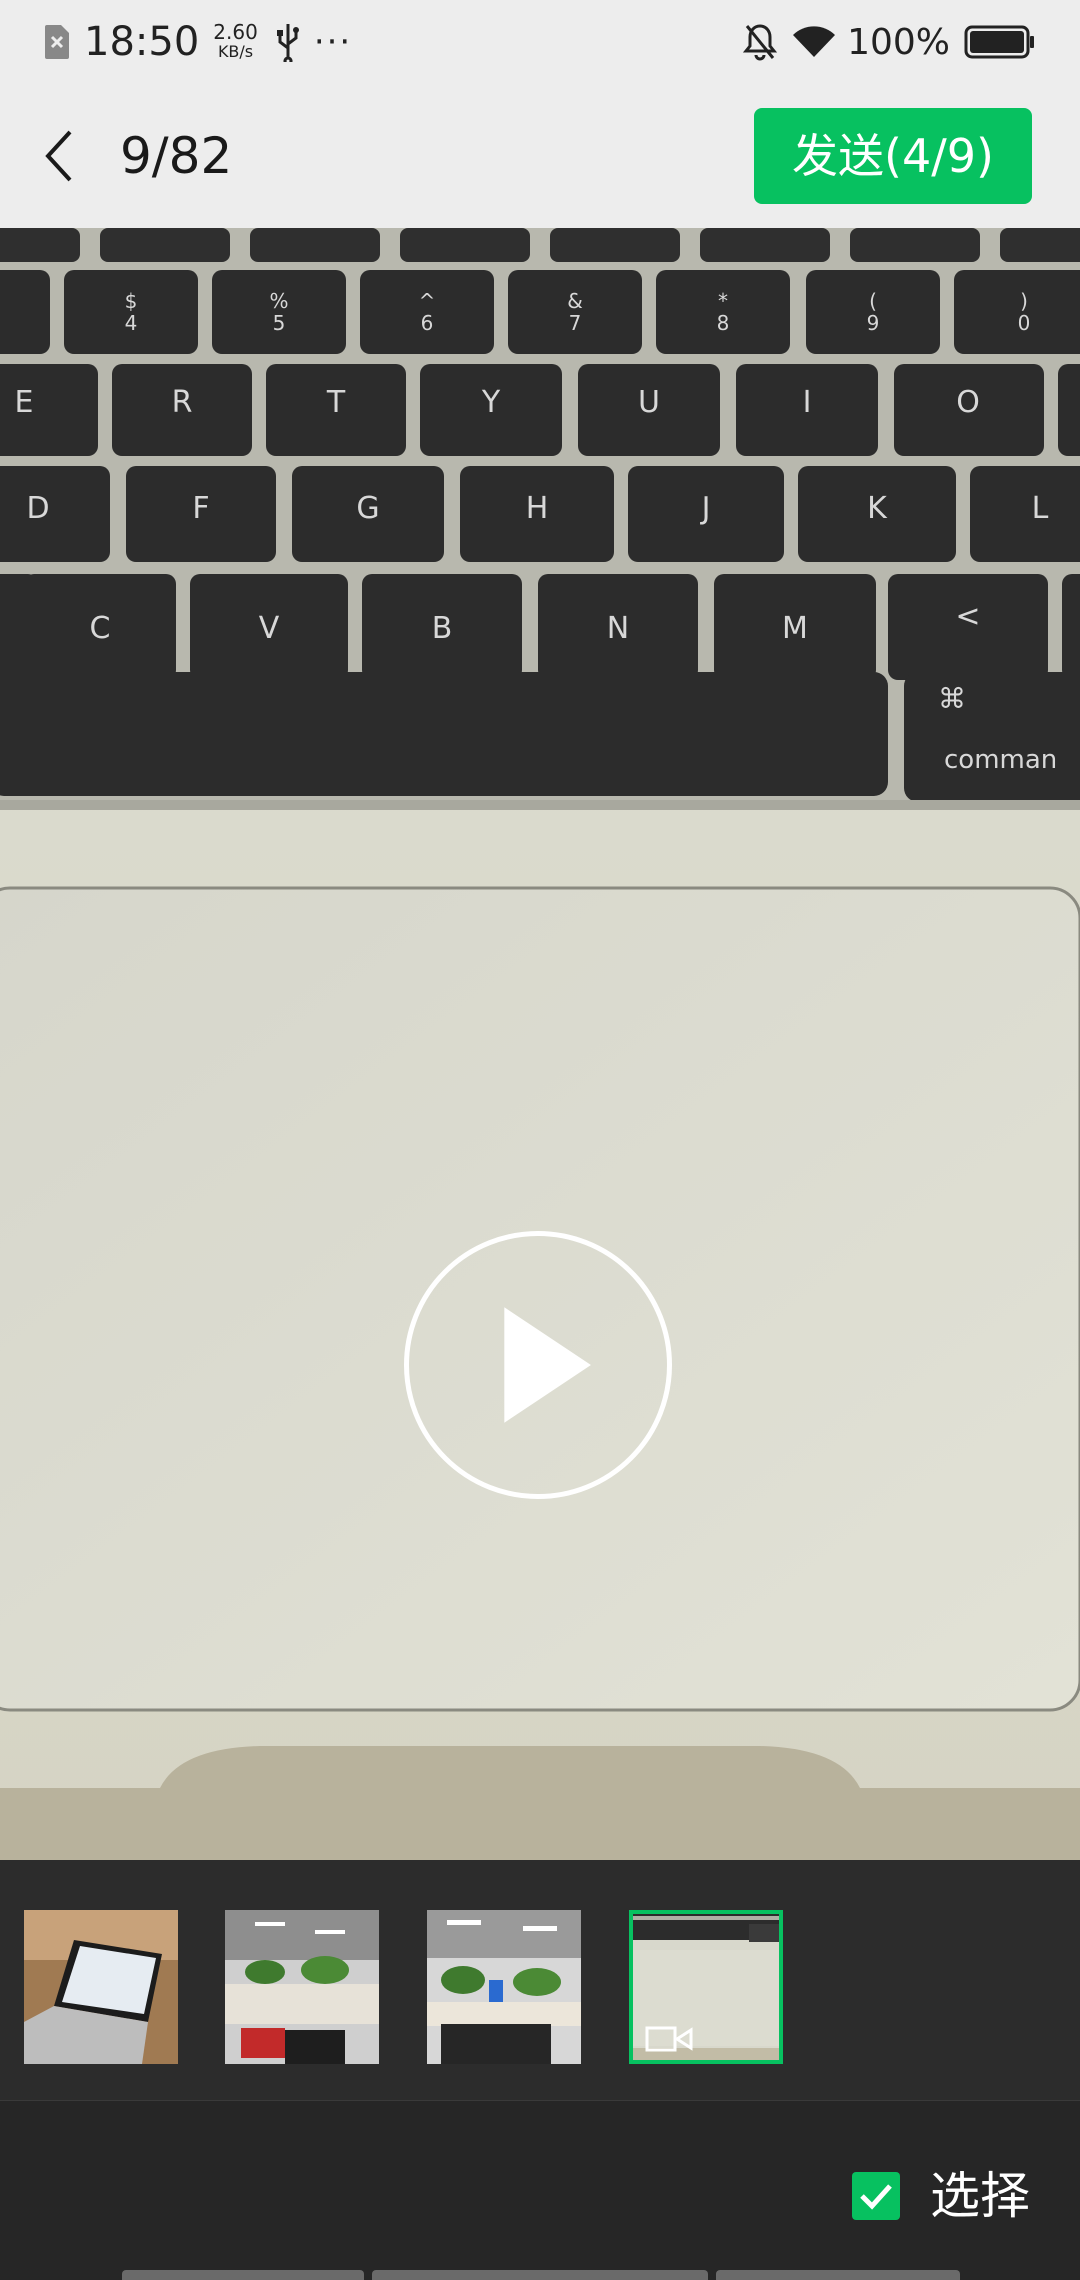  Describe the element at coordinates (649, 402) in the screenshot. I see `svg-text: U` at that location.